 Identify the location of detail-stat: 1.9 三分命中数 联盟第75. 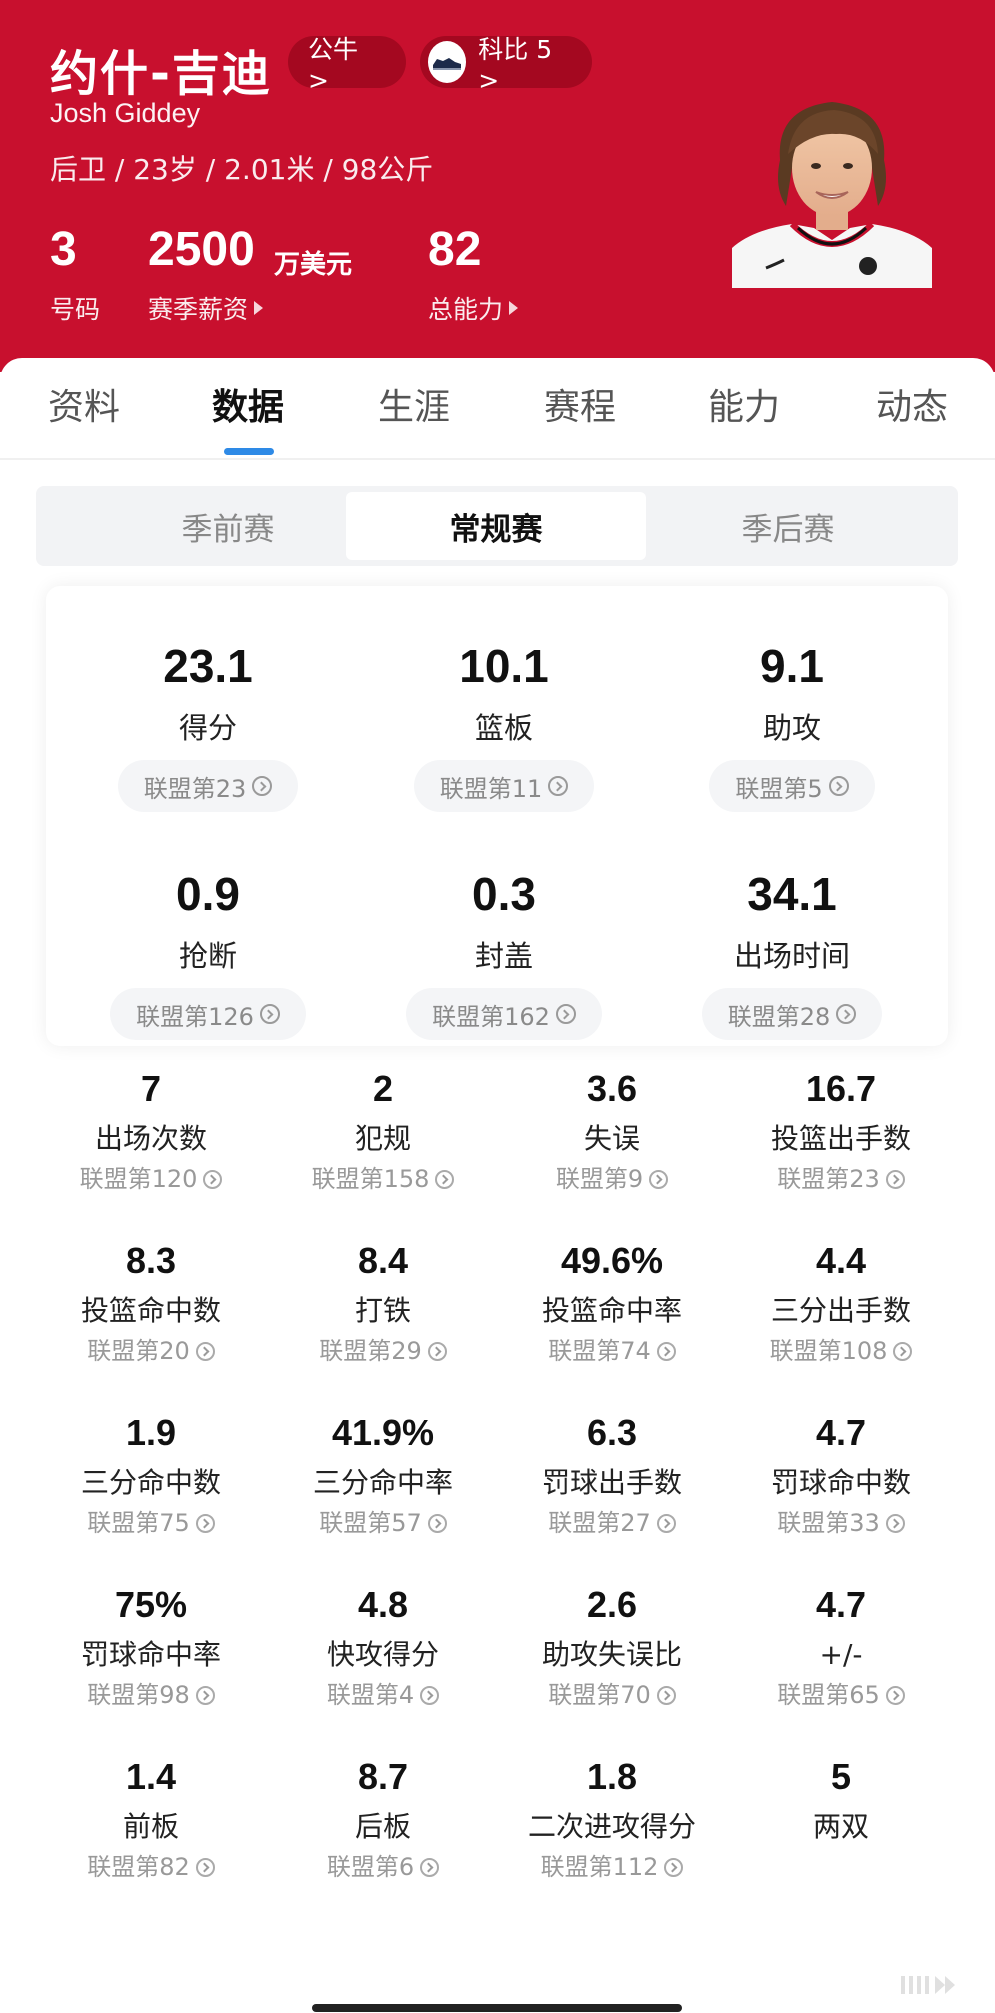
(151, 1476).